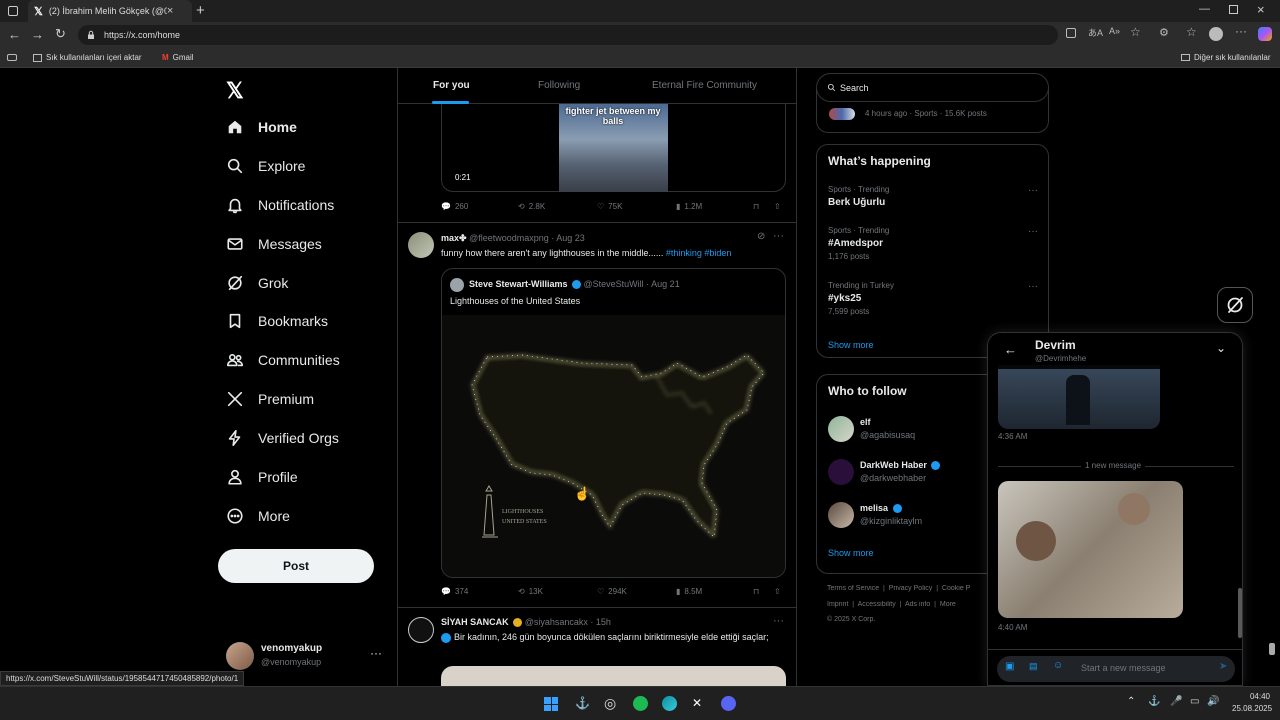  Describe the element at coordinates (669, 703) in the screenshot. I see `edge-icon` at that location.